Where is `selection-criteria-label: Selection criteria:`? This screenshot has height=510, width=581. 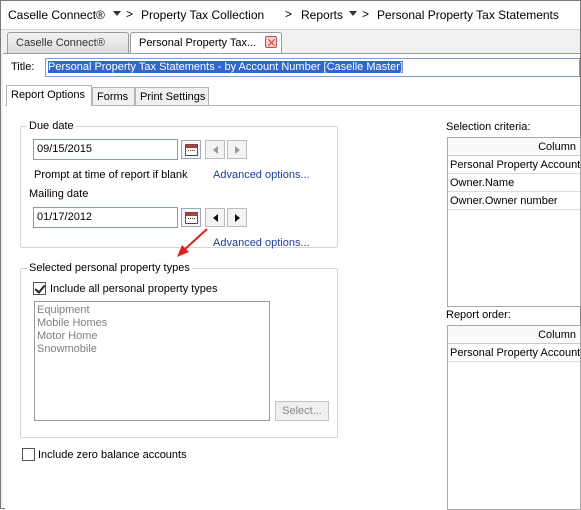
selection-criteria-label: Selection criteria: is located at coordinates (488, 127).